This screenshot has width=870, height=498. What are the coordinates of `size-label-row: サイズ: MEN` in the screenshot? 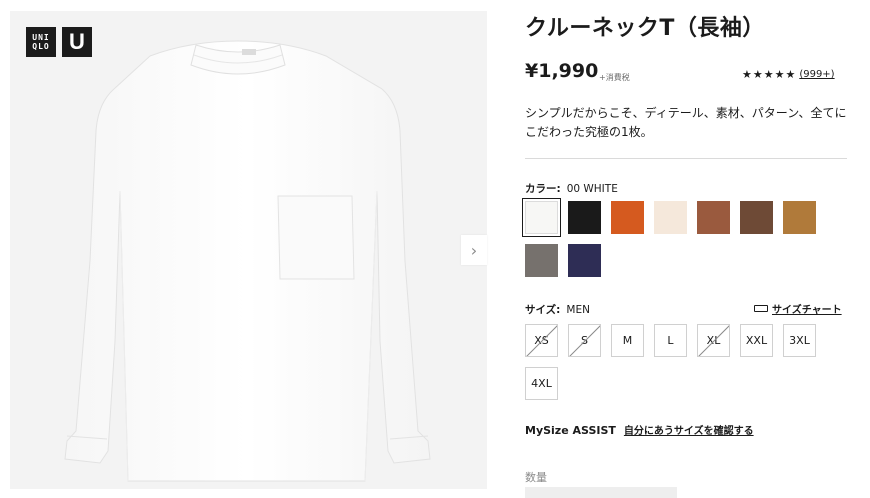 It's located at (557, 309).